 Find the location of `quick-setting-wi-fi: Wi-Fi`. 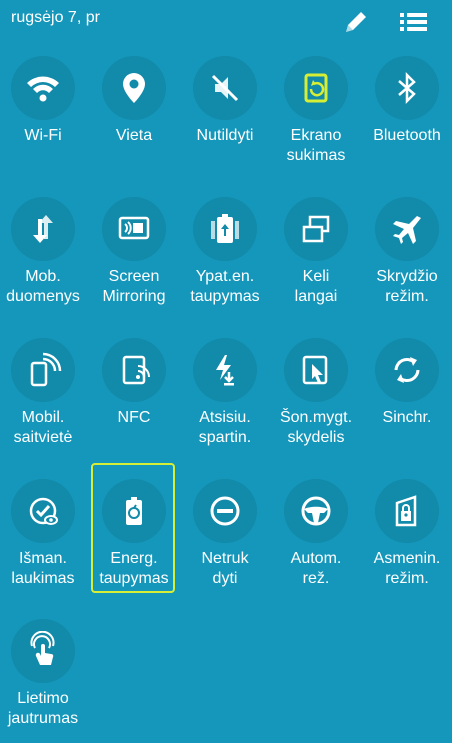

quick-setting-wi-fi: Wi-Fi is located at coordinates (43, 110).